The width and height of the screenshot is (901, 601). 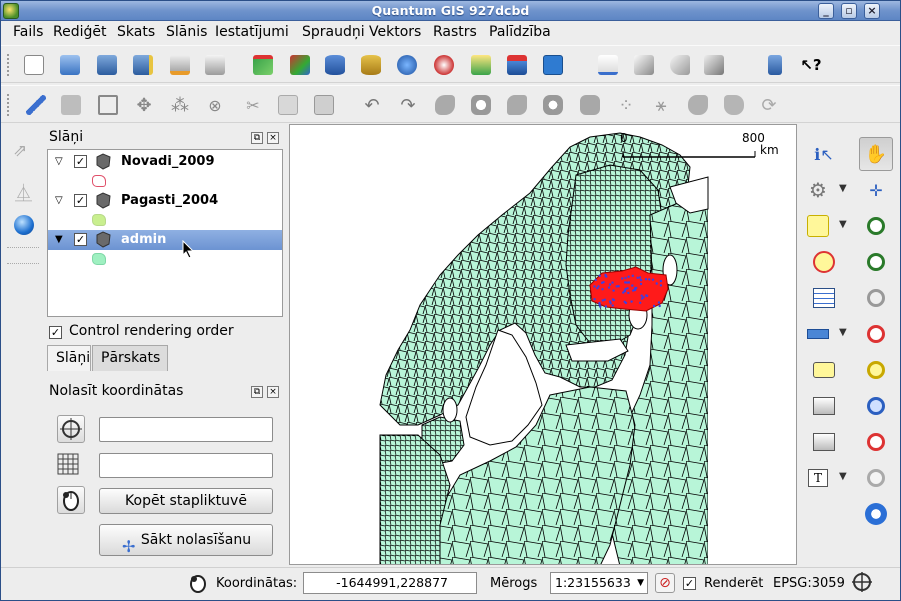 What do you see at coordinates (180, 105) in the screenshot?
I see `node-tool-icon: ⁂` at bounding box center [180, 105].